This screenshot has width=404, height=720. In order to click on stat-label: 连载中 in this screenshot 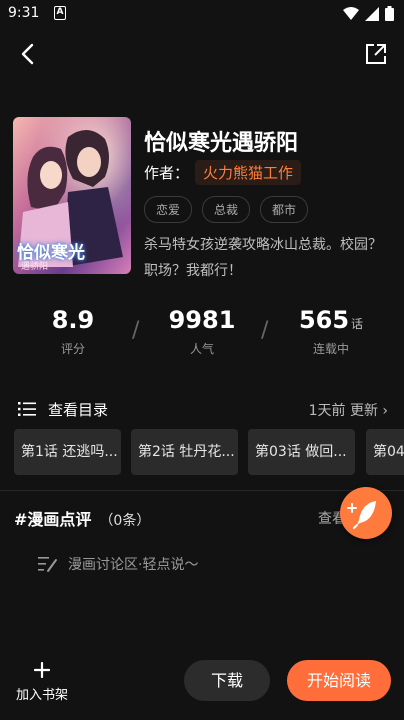, I will do `click(330, 349)`.